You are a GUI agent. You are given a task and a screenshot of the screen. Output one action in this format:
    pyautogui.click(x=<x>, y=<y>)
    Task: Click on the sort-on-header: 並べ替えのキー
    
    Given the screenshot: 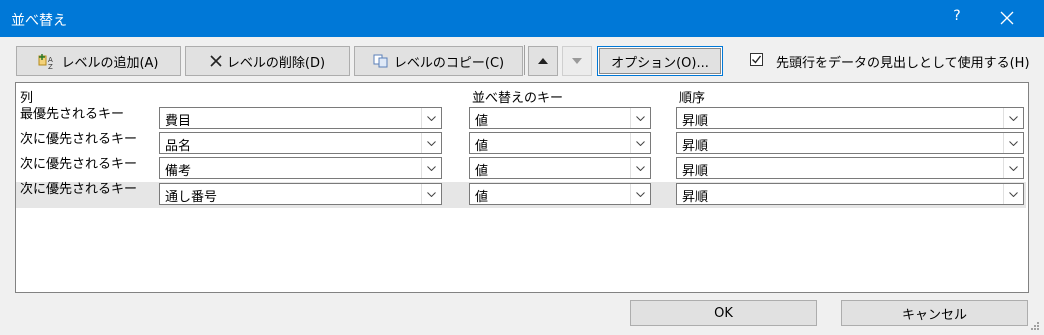 What is the action you would take?
    pyautogui.click(x=518, y=98)
    